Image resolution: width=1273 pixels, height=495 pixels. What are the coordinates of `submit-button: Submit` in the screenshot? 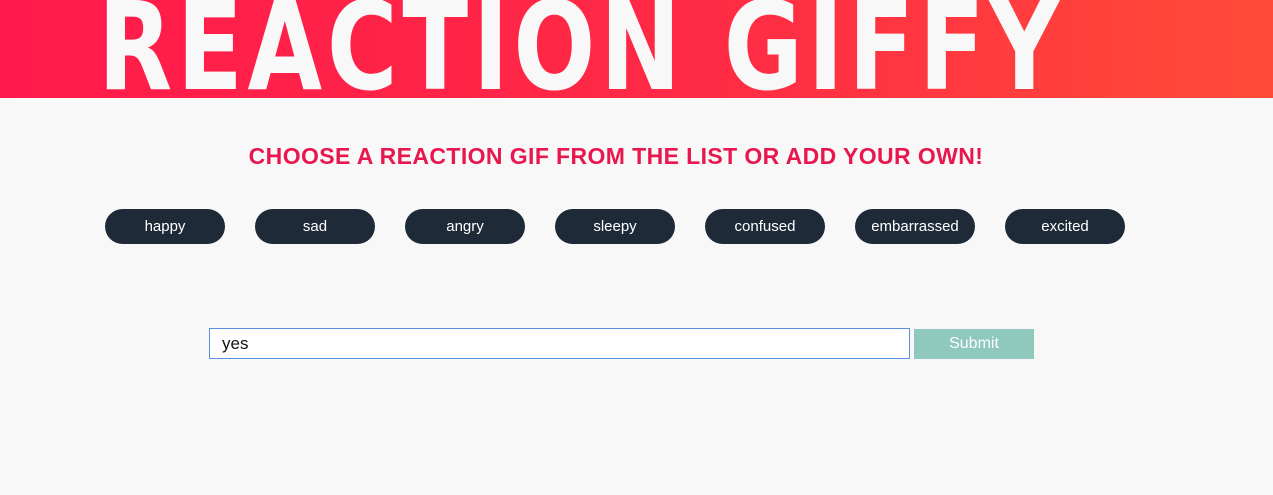 It's located at (974, 344).